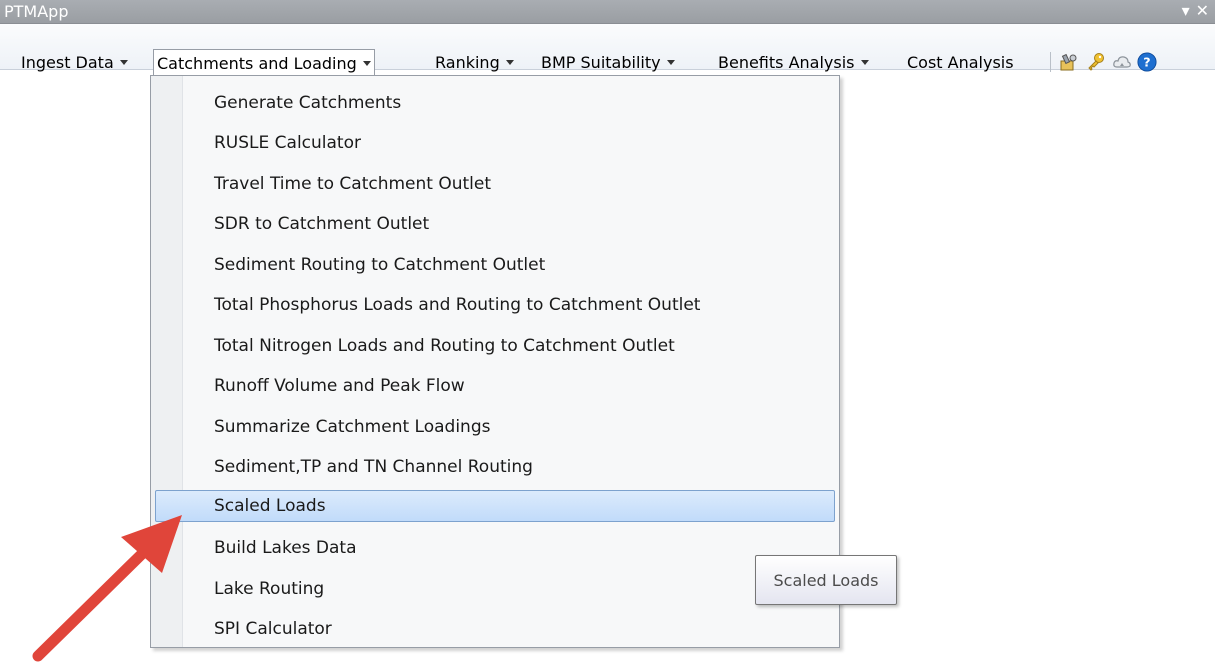 The image size is (1215, 666). What do you see at coordinates (1050, 62) in the screenshot?
I see `toolbar-separator` at bounding box center [1050, 62].